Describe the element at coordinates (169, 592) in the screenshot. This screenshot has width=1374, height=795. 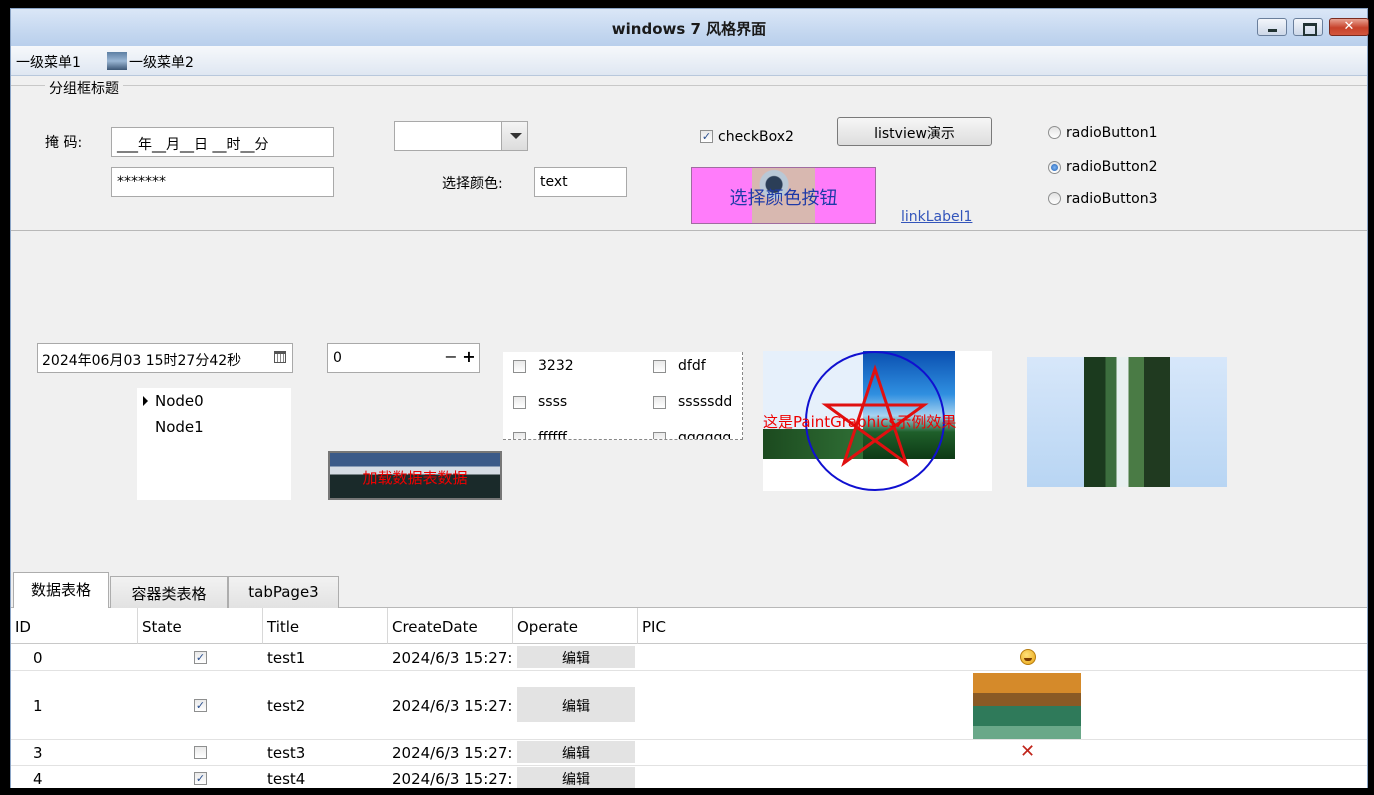
I see `tab-container-grid: 容器类表格` at that location.